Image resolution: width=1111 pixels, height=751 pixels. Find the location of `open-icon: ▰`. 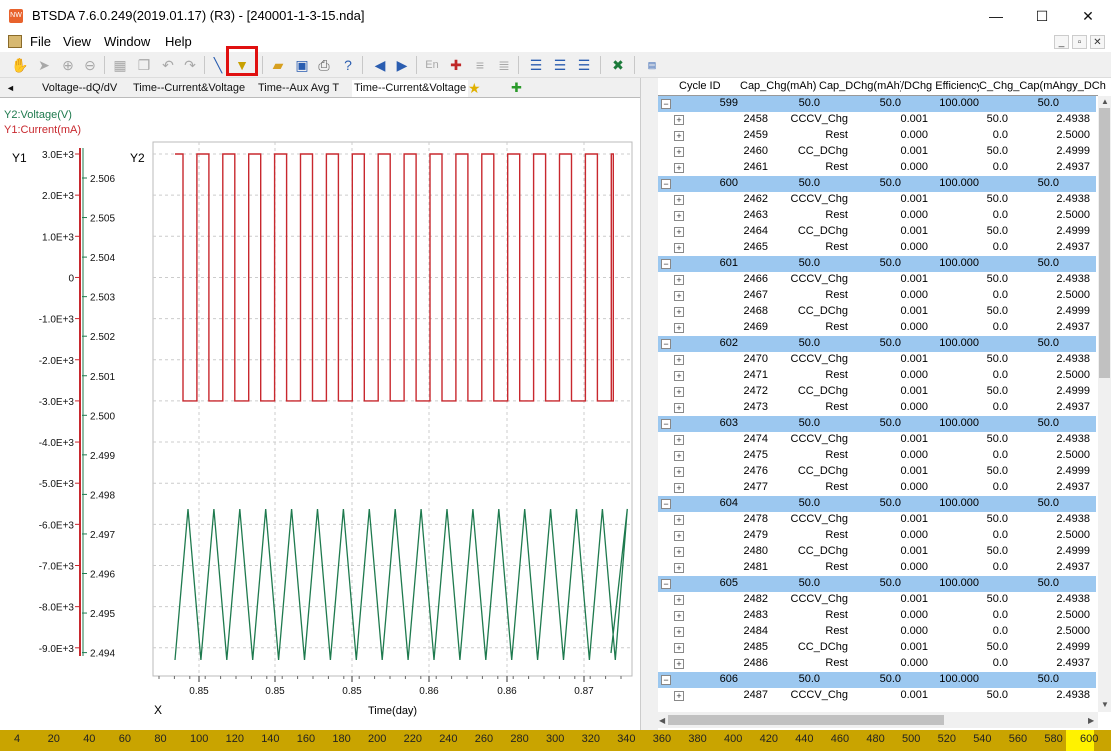

open-icon: ▰ is located at coordinates (278, 65).